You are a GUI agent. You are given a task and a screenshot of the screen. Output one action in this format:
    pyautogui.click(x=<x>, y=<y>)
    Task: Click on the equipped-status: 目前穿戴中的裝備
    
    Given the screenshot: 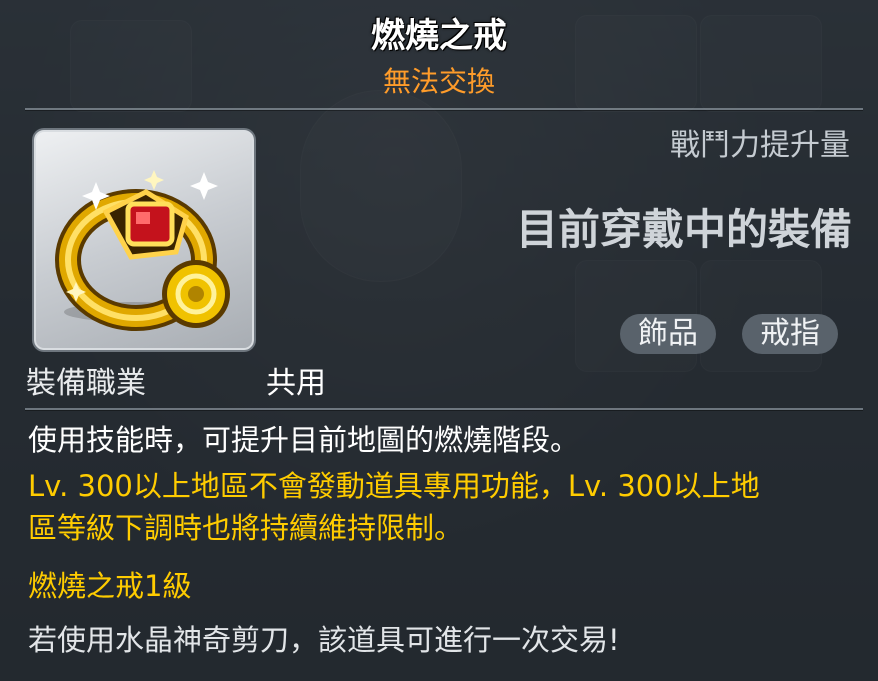 What is the action you would take?
    pyautogui.click(x=683, y=229)
    